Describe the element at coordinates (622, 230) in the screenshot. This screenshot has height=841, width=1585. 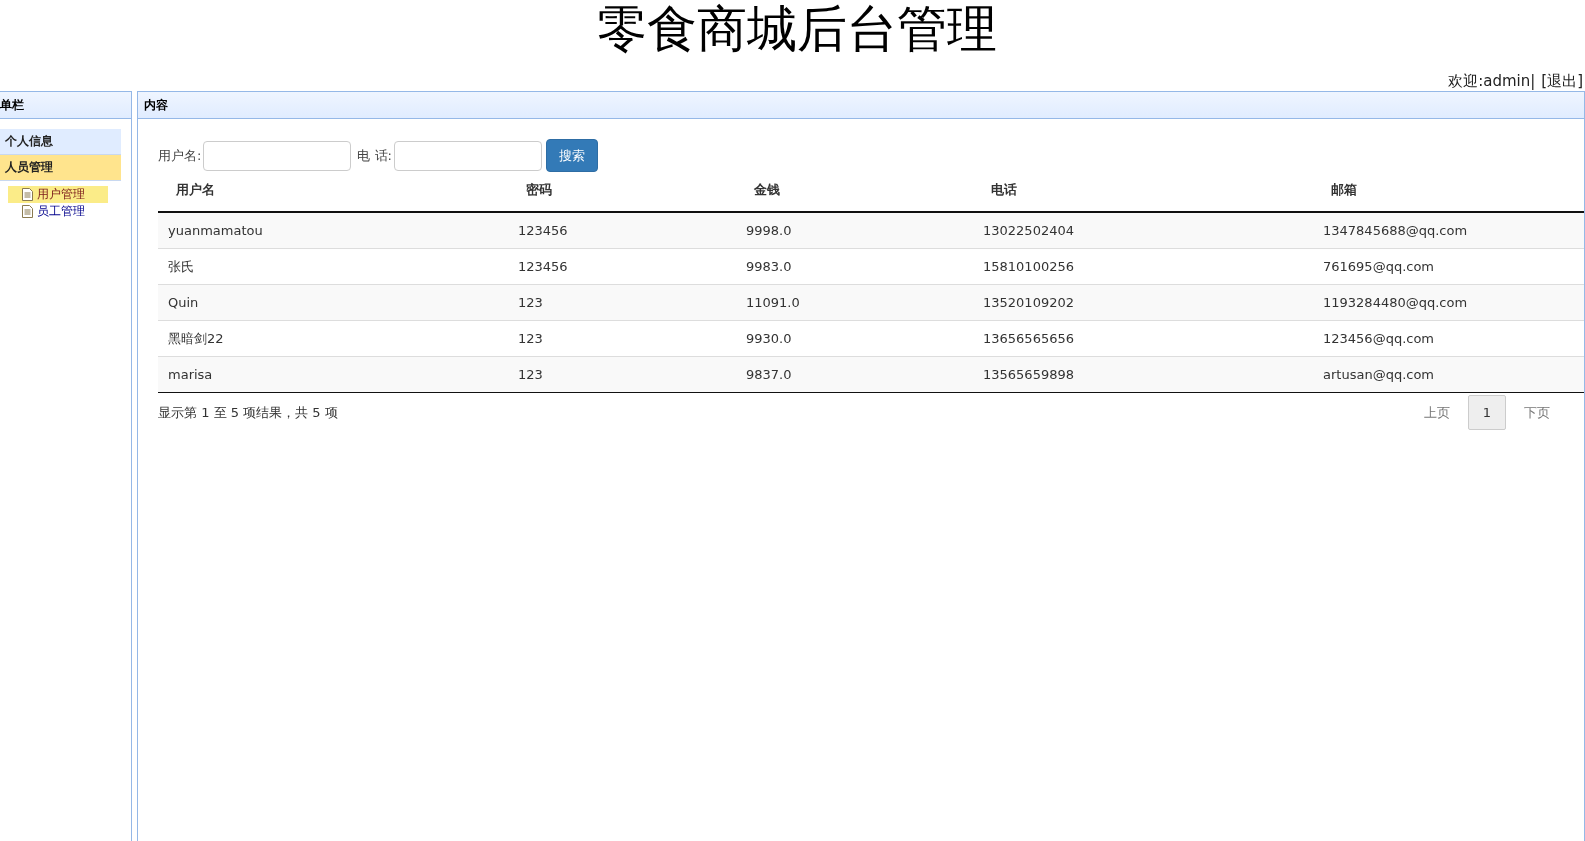
I see `table-cell: 123456` at that location.